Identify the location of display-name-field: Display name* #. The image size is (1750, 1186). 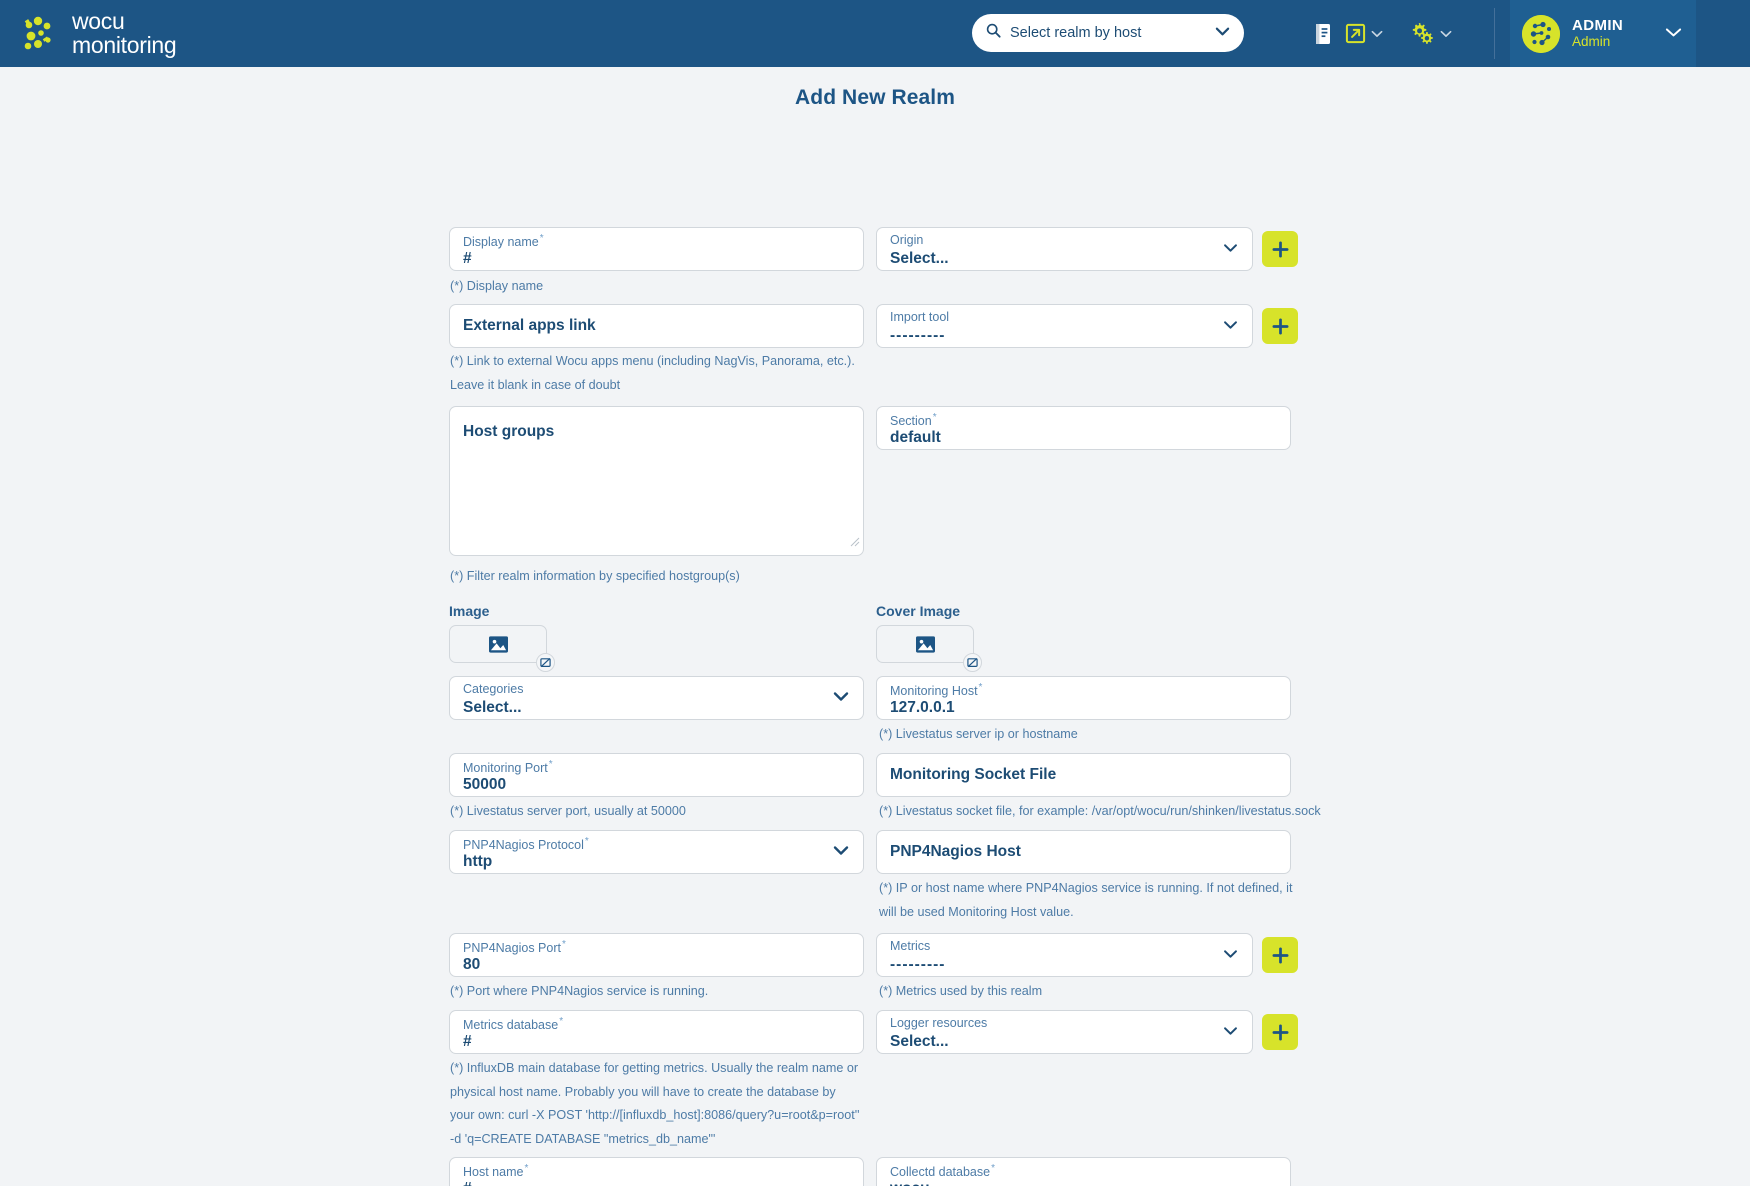
(656, 249).